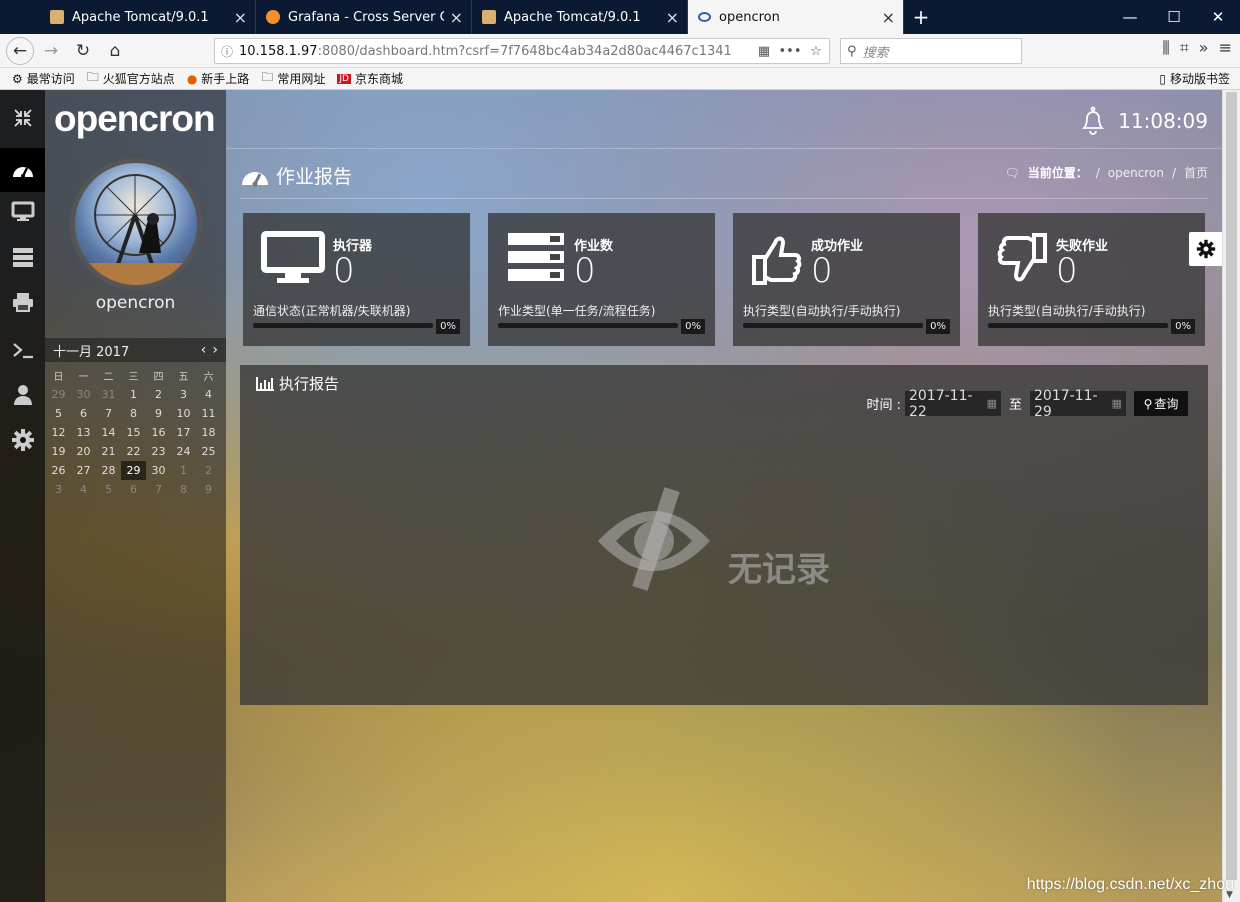 This screenshot has width=1240, height=902. What do you see at coordinates (215, 350) in the screenshot?
I see `chevron-right-icon: ›` at bounding box center [215, 350].